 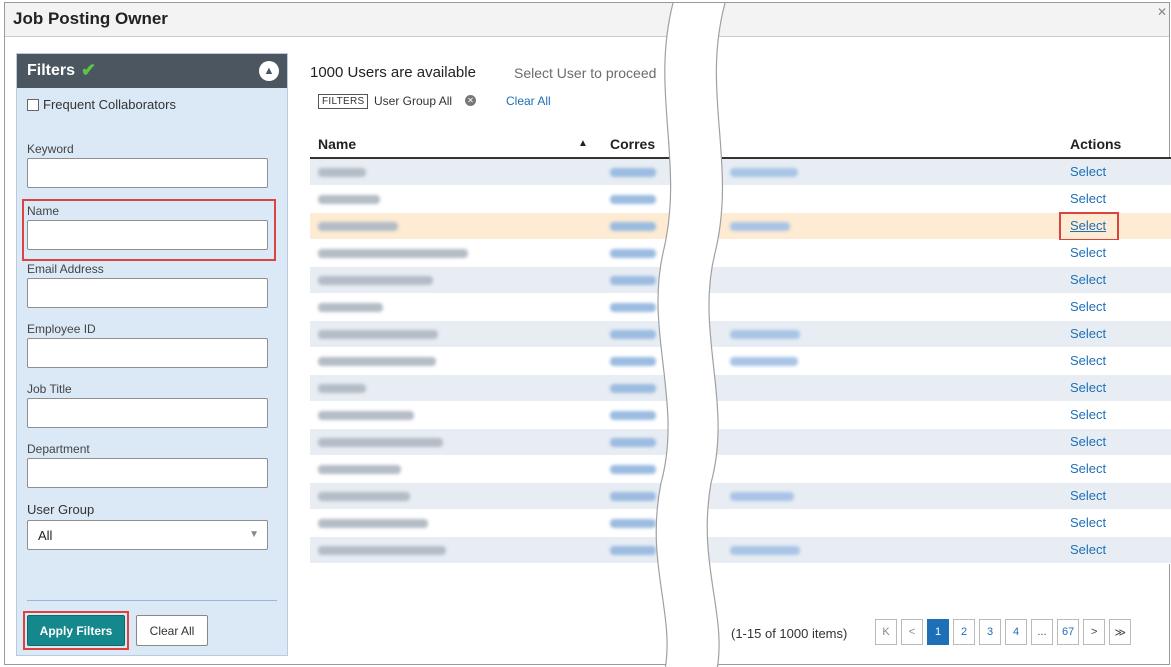 I want to click on frequent-collaborators-checkbox: Frequent Collaborators, so click(x=101, y=104).